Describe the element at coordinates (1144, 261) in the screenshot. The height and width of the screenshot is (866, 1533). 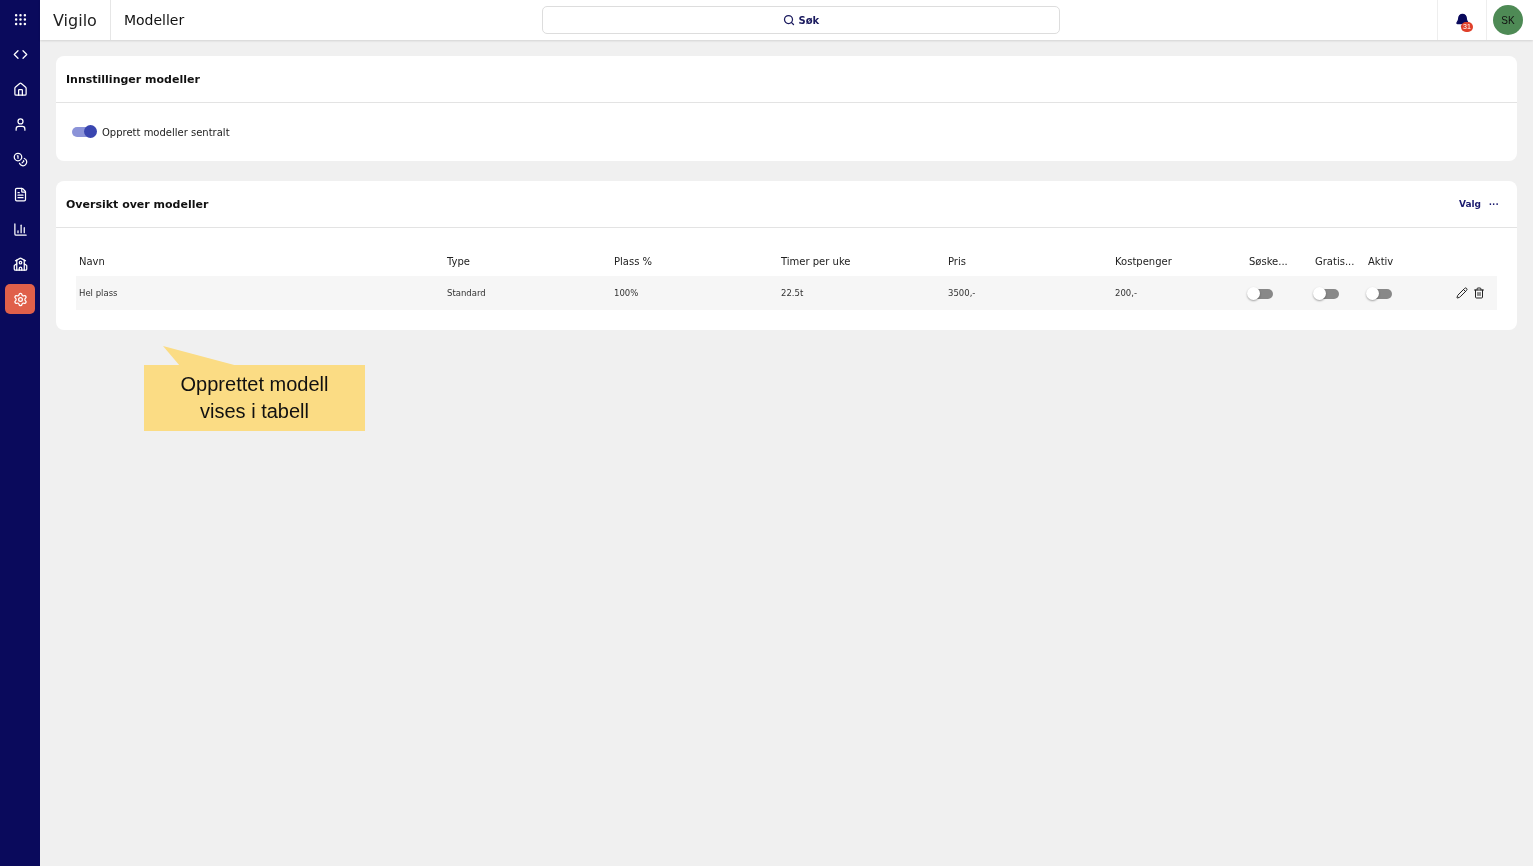
I see `column-header: Kostpenger` at that location.